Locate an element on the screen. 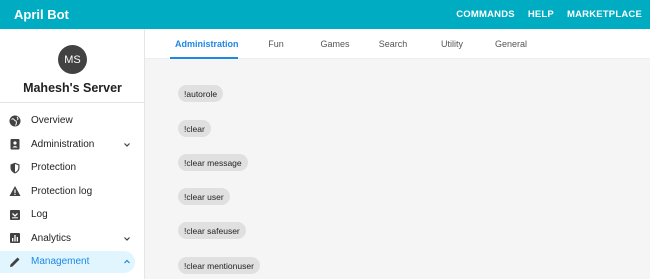 The width and height of the screenshot is (650, 279). command-chip: !autorole is located at coordinates (201, 93).